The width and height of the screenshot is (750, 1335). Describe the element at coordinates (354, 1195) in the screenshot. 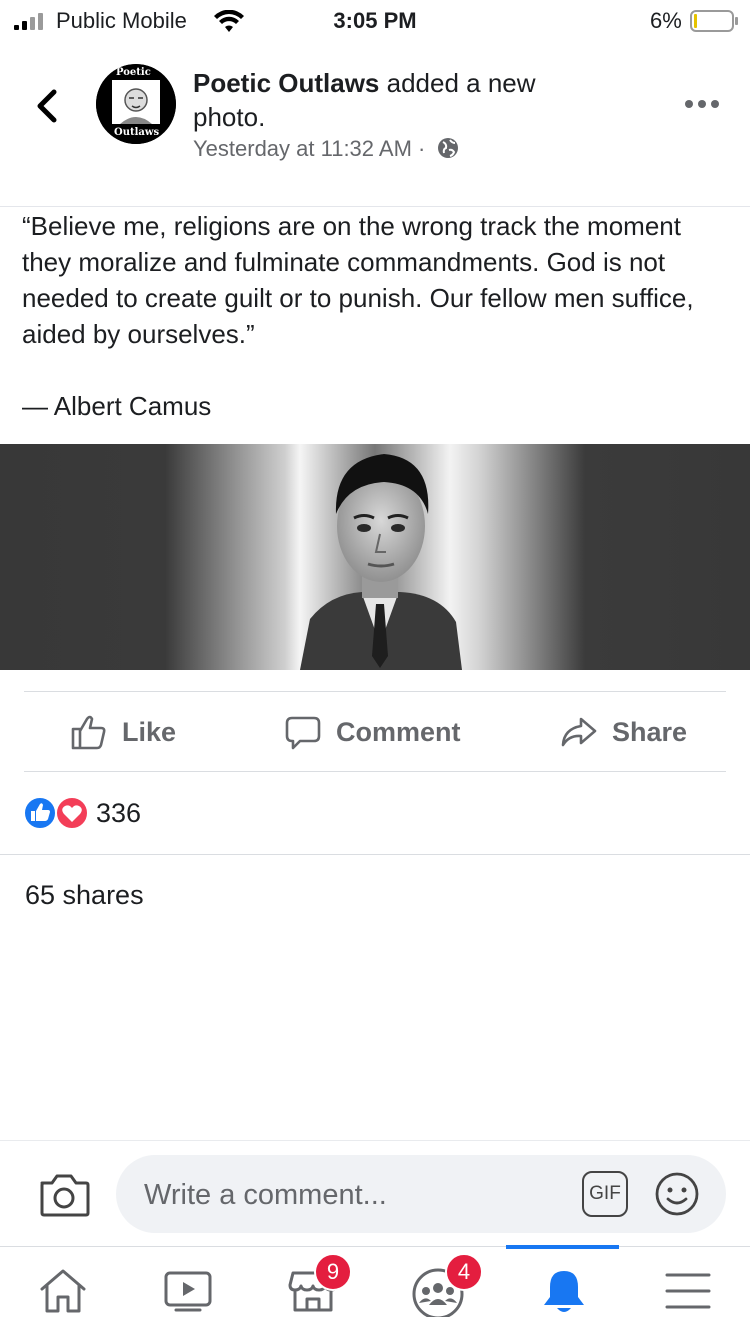

I see `comment-input` at that location.